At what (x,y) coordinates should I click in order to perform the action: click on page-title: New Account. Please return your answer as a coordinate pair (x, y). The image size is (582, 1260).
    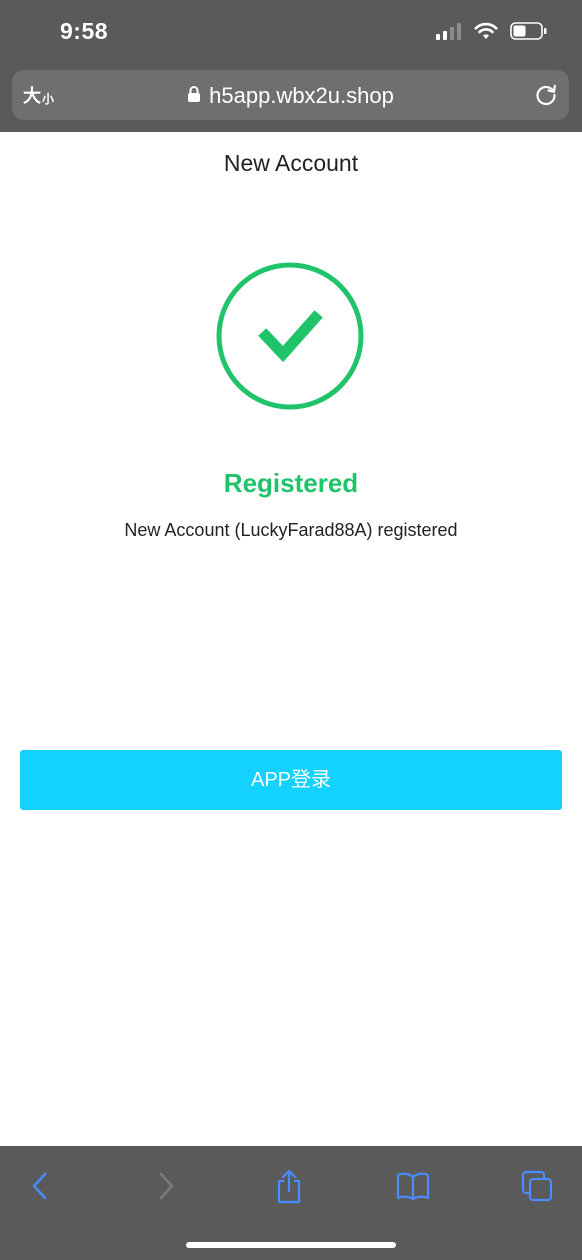
    Looking at the image, I should click on (291, 163).